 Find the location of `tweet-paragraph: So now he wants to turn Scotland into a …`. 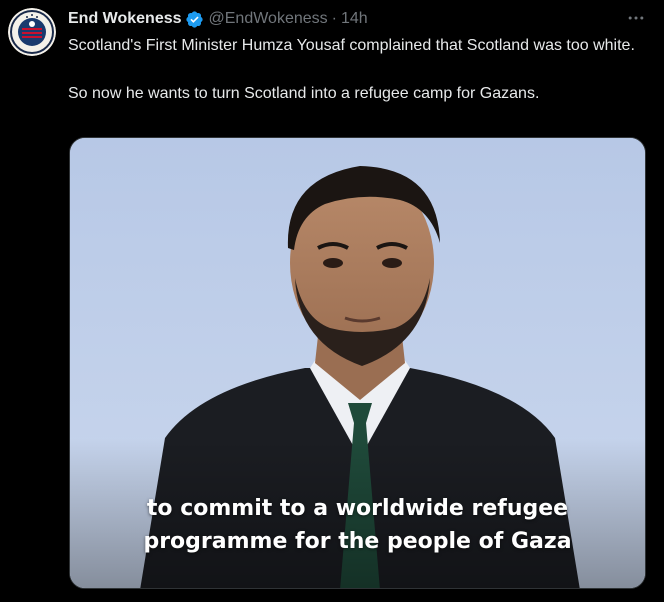

tweet-paragraph: So now he wants to turn Scotland into a … is located at coordinates (304, 93).